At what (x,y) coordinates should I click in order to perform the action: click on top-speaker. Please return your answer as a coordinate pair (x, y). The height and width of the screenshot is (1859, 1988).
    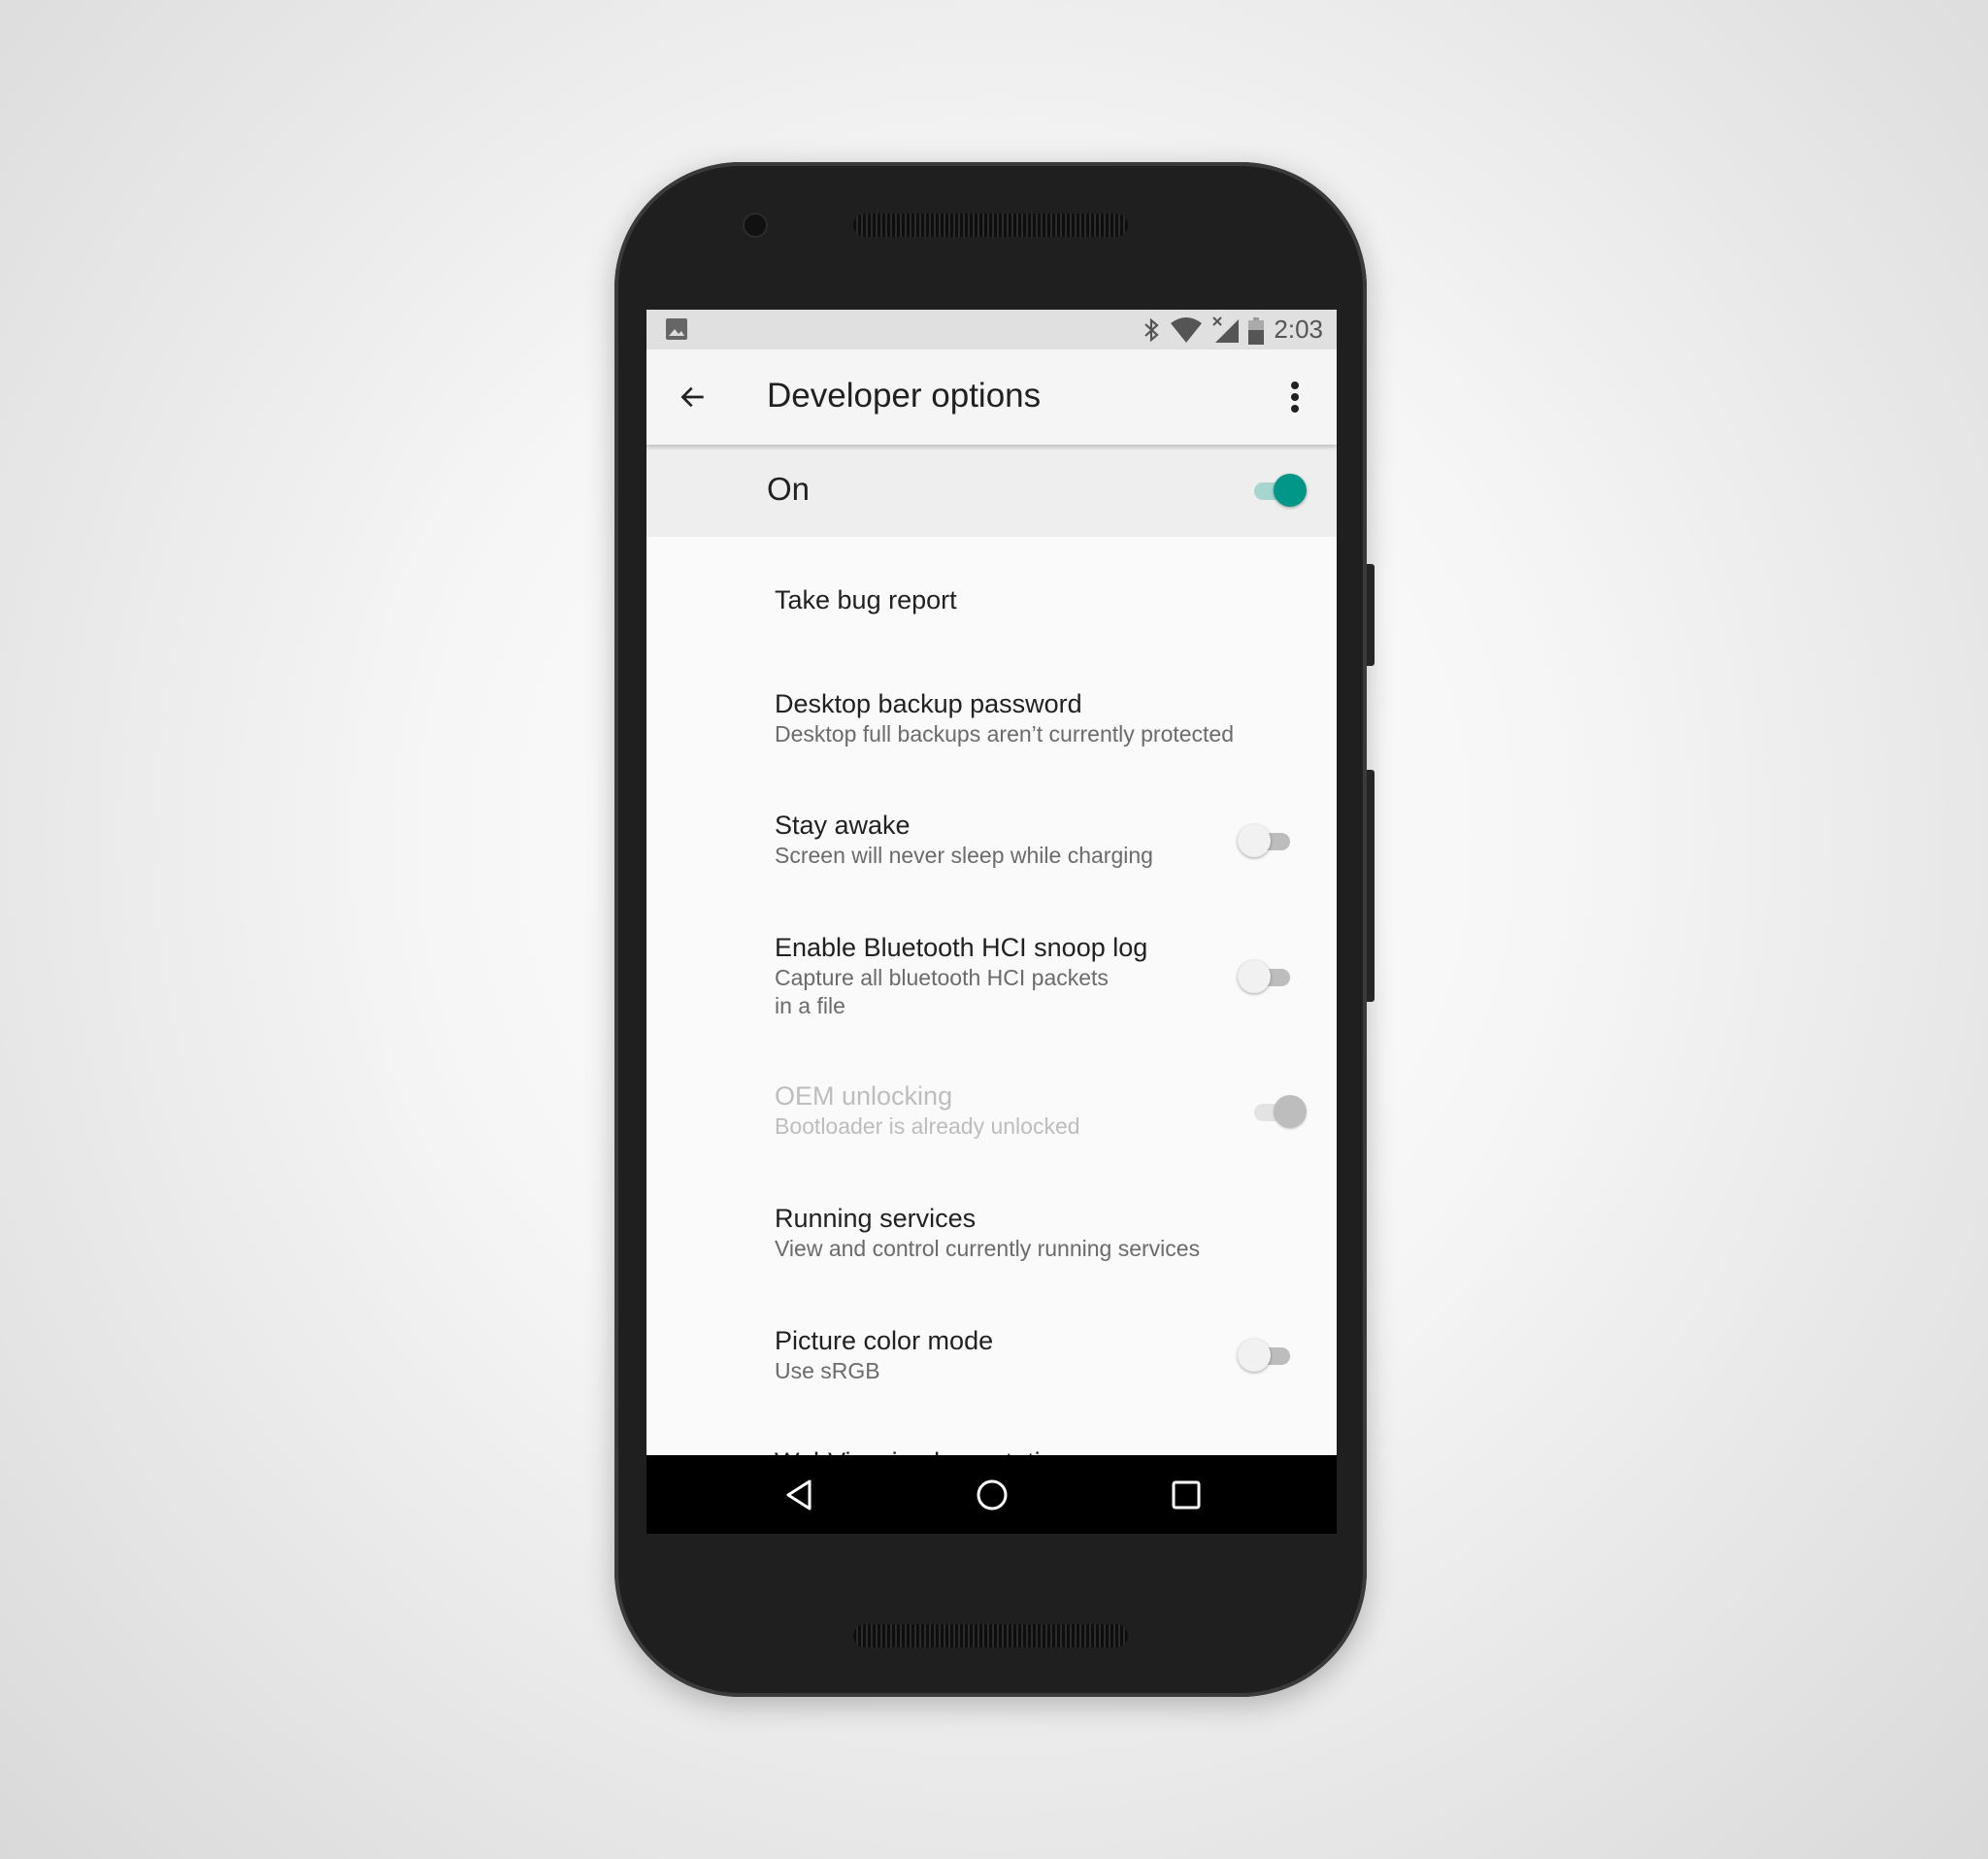
    Looking at the image, I should click on (991, 226).